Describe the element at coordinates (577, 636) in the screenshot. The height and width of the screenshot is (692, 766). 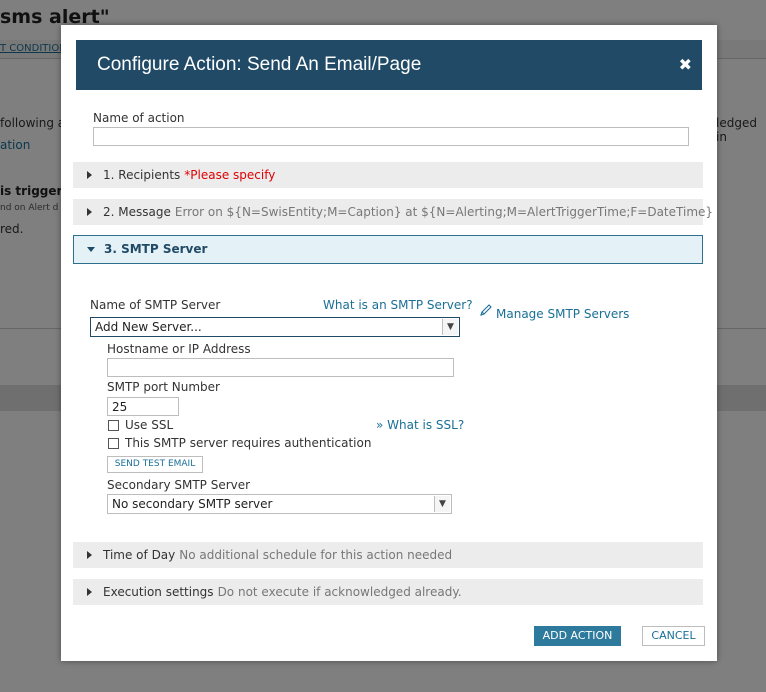
I see `add-action-button: ADD ACTION` at that location.